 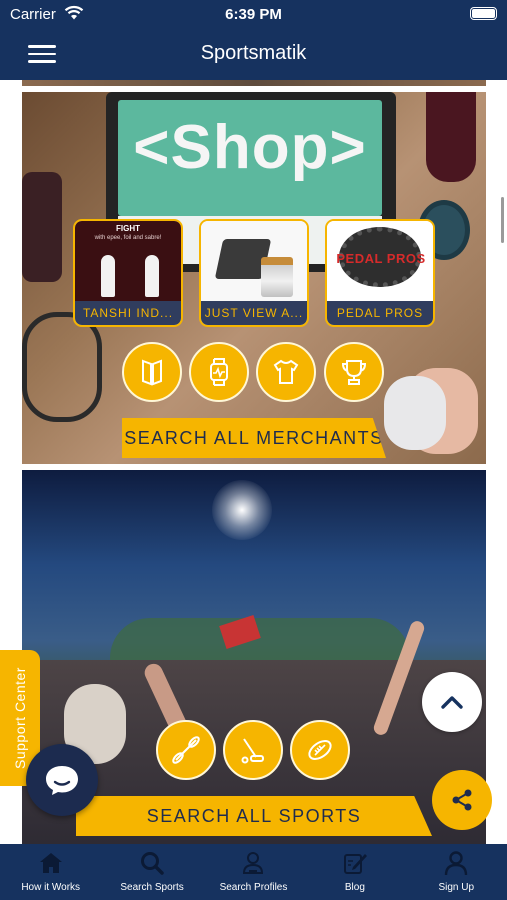 What do you see at coordinates (254, 373) in the screenshot?
I see `merchant-category-row` at bounding box center [254, 373].